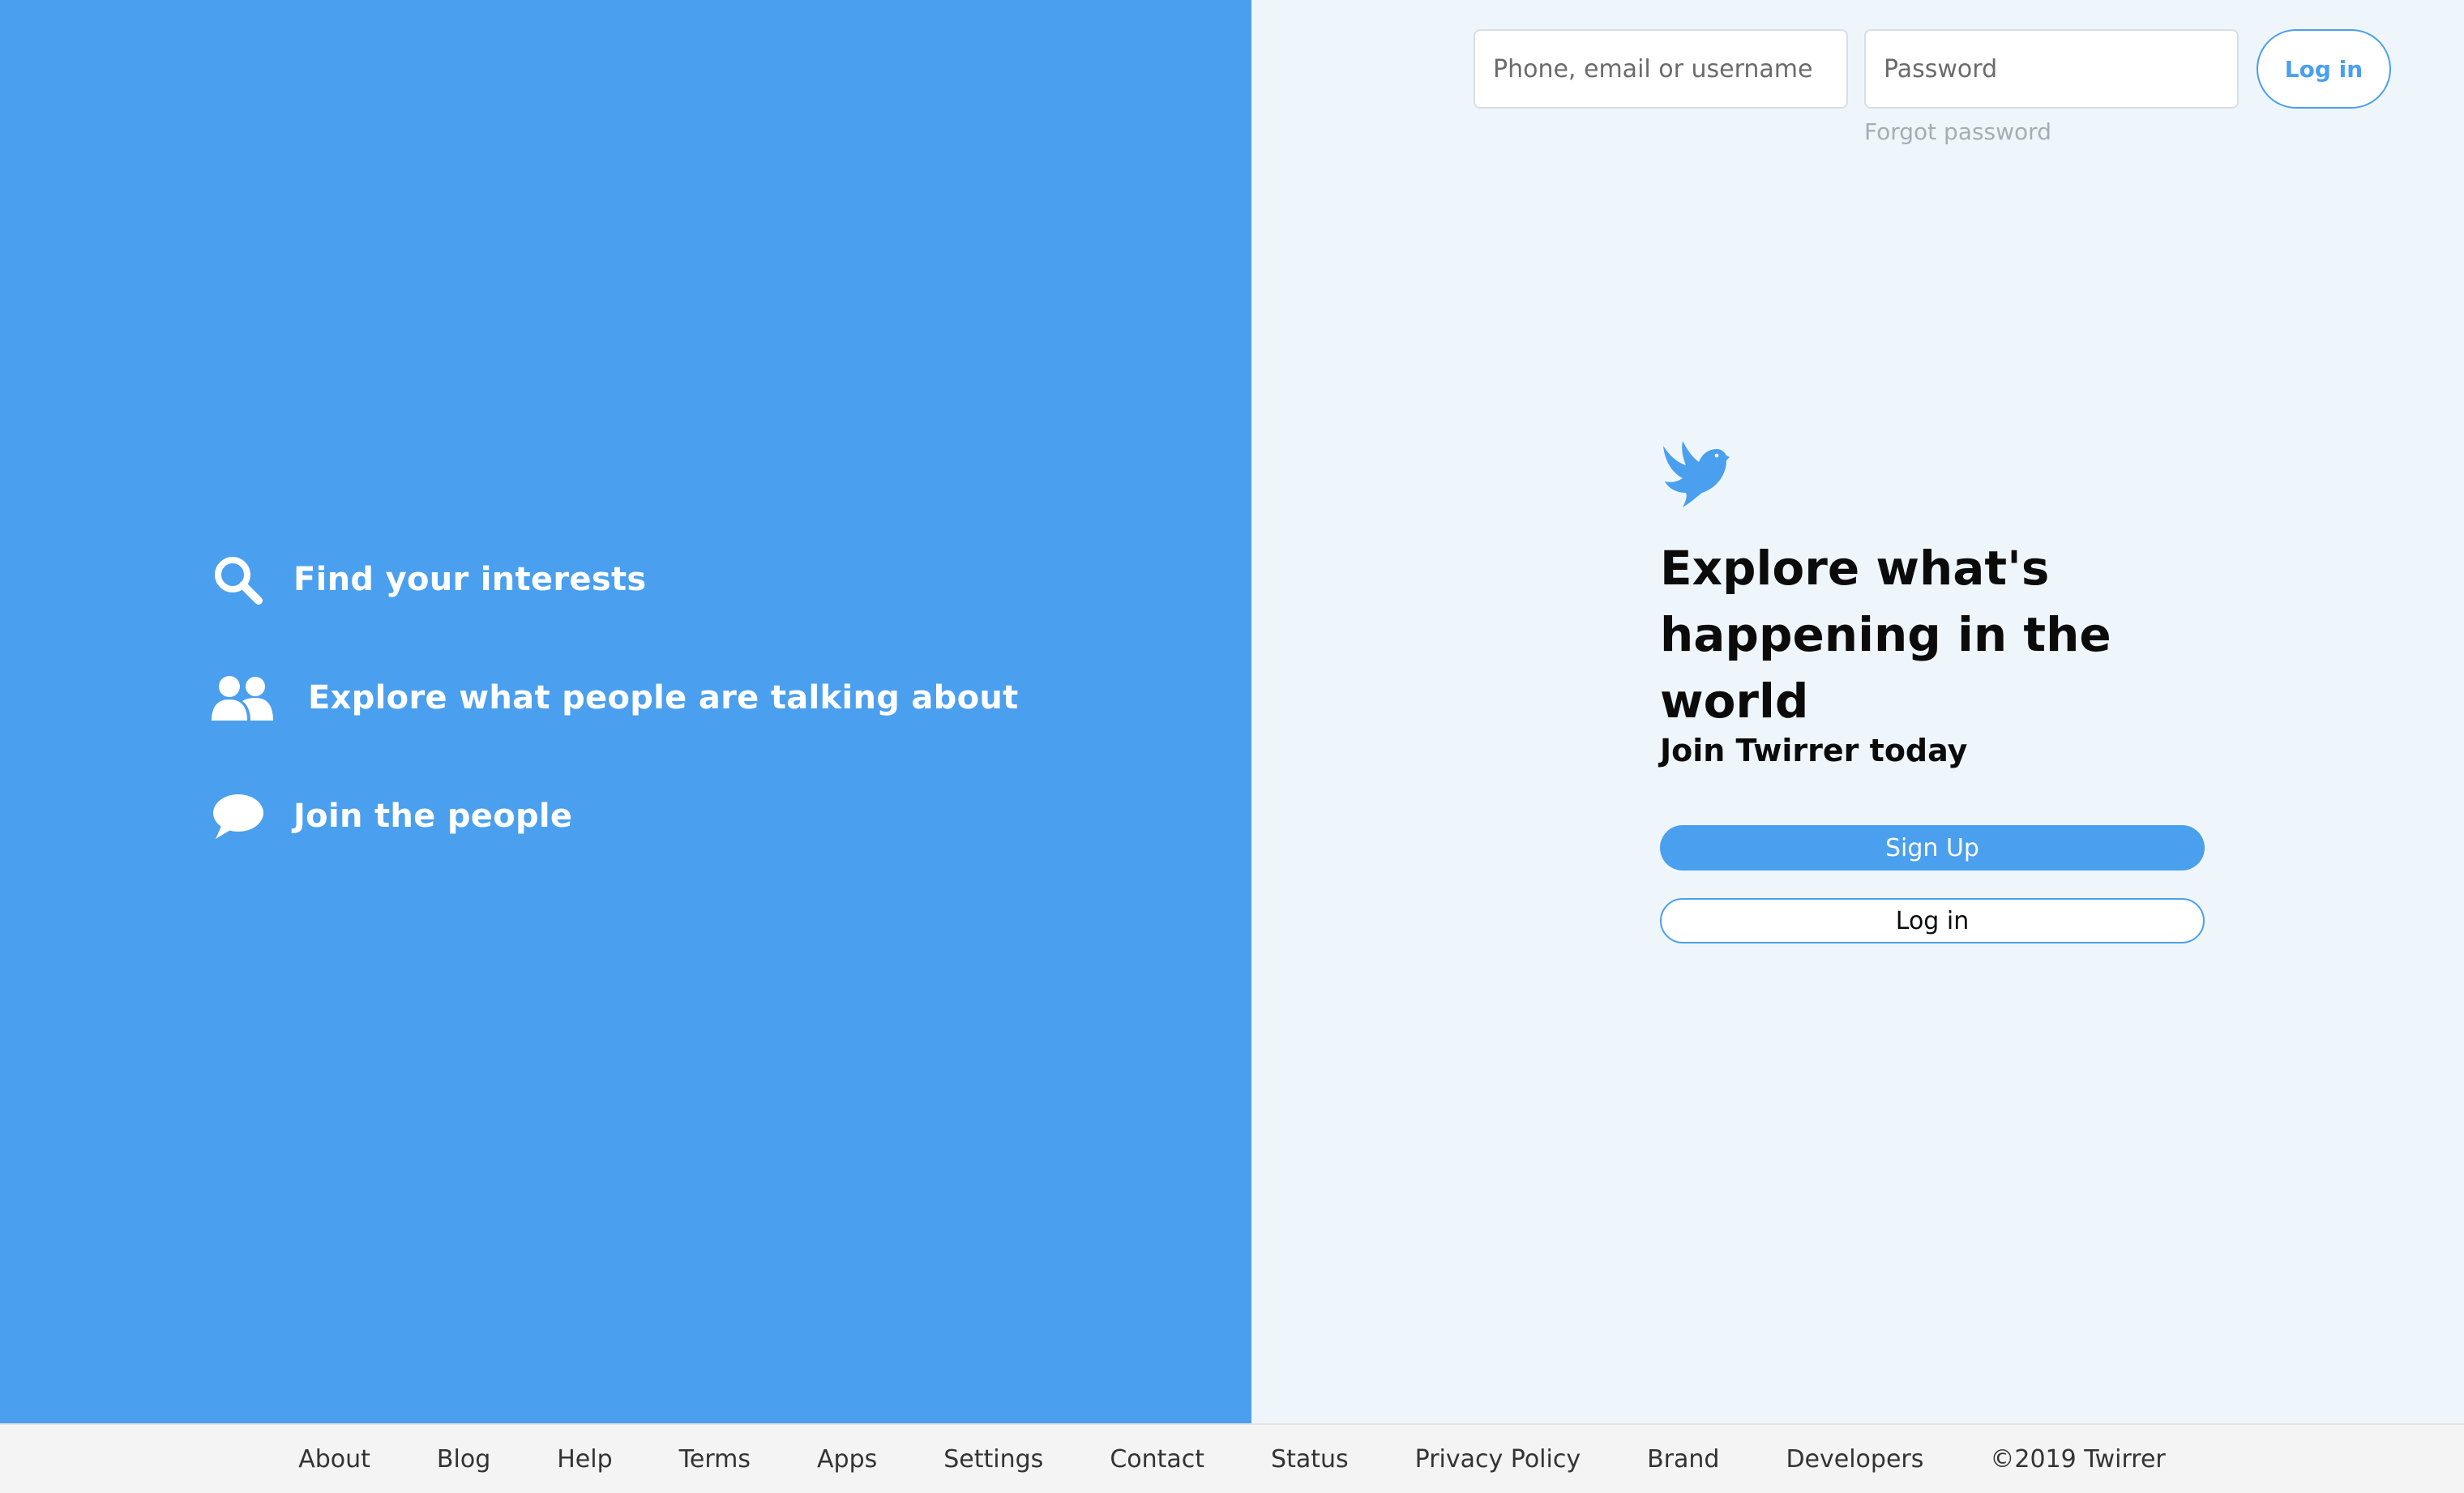  I want to click on feature-label: Join the people, so click(433, 816).